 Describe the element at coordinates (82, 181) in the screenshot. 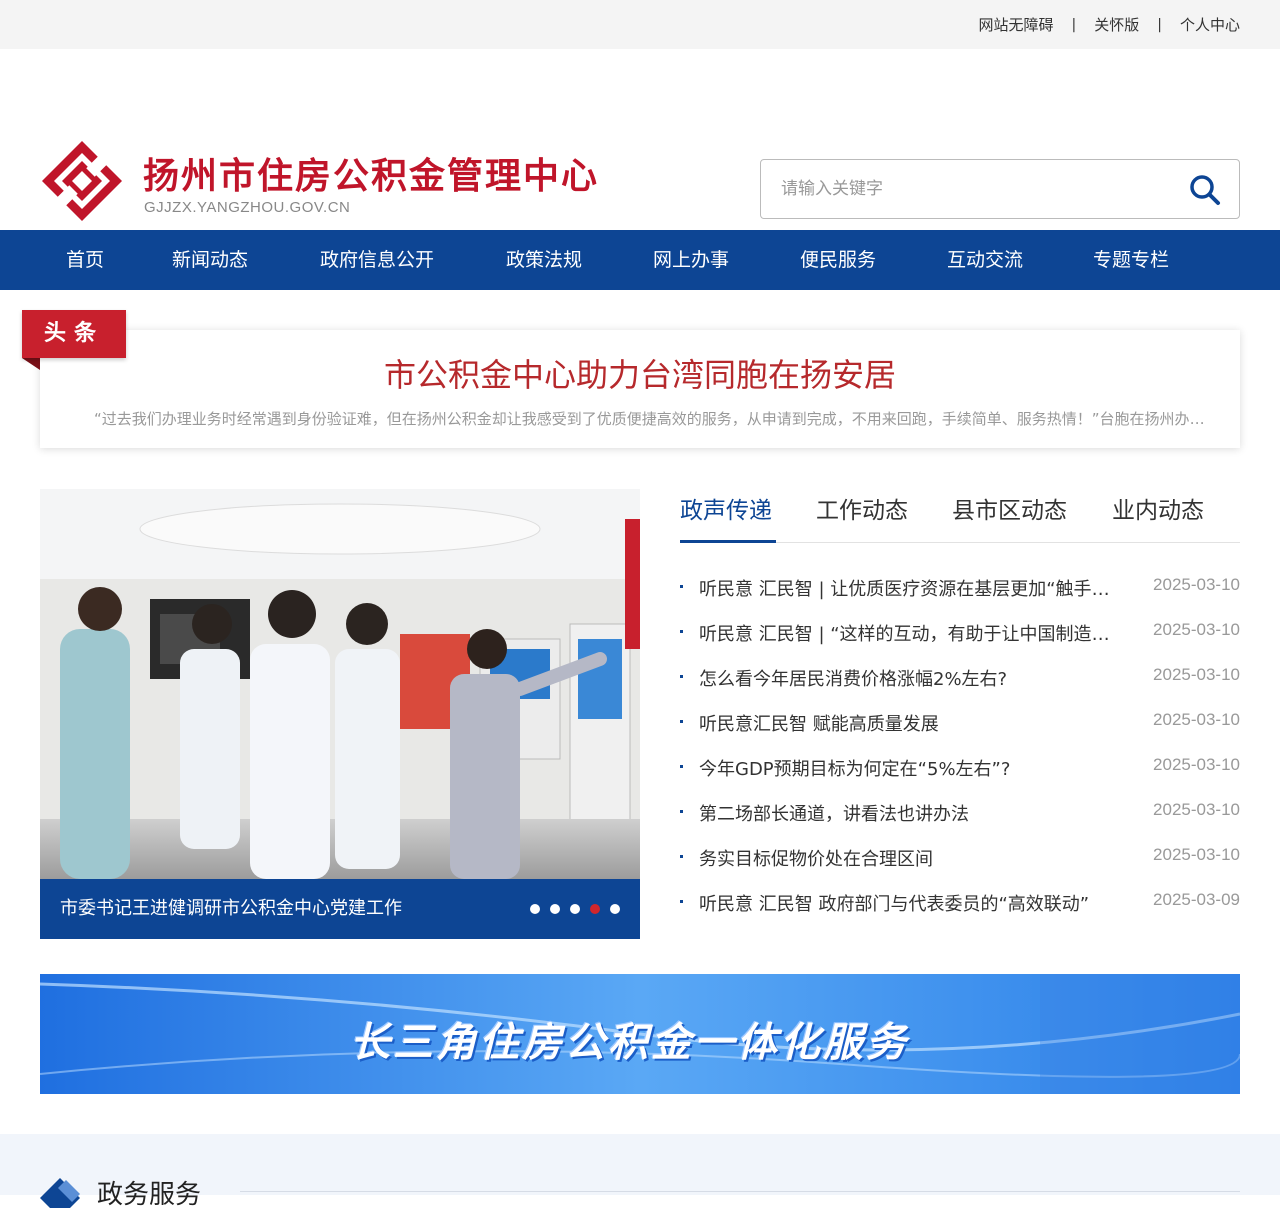

I see `housing-fund-logo-icon` at that location.